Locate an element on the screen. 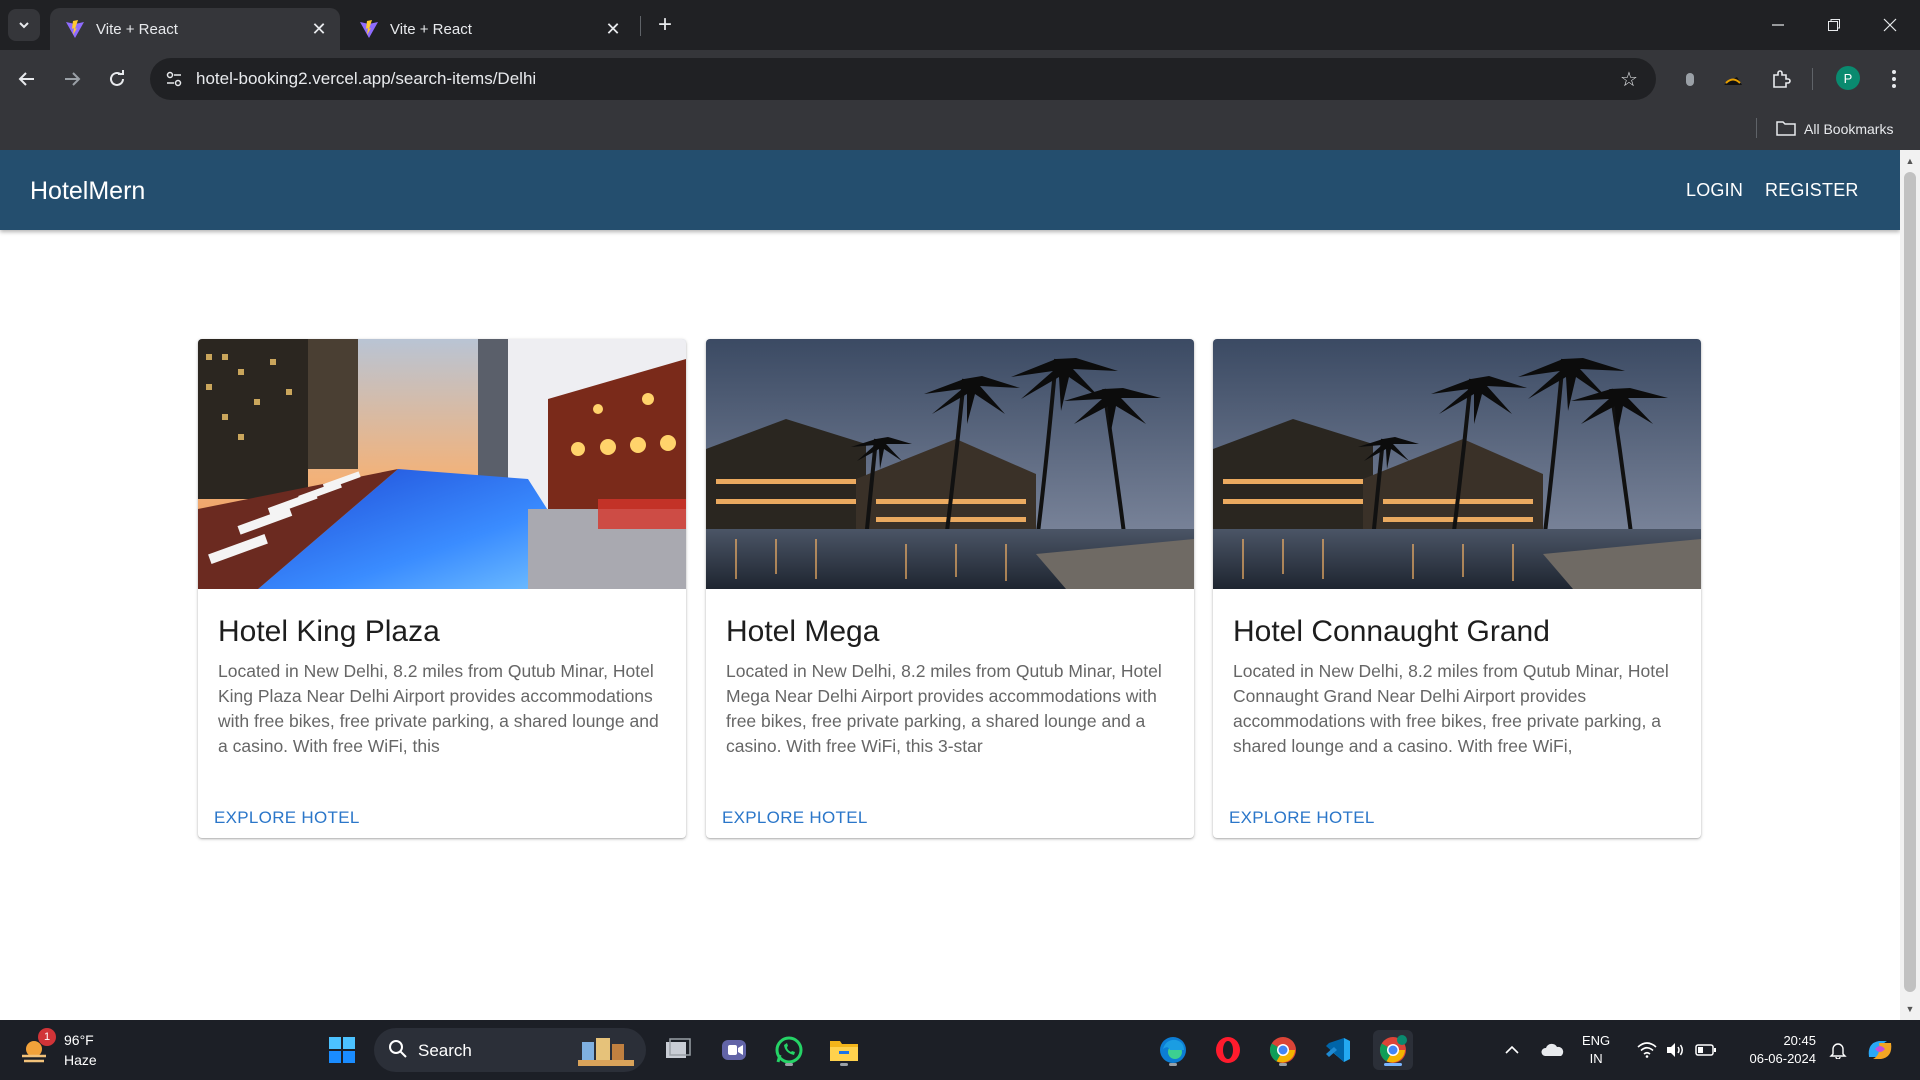 This screenshot has height=1080, width=1920. more-menu-icon is located at coordinates (1894, 79).